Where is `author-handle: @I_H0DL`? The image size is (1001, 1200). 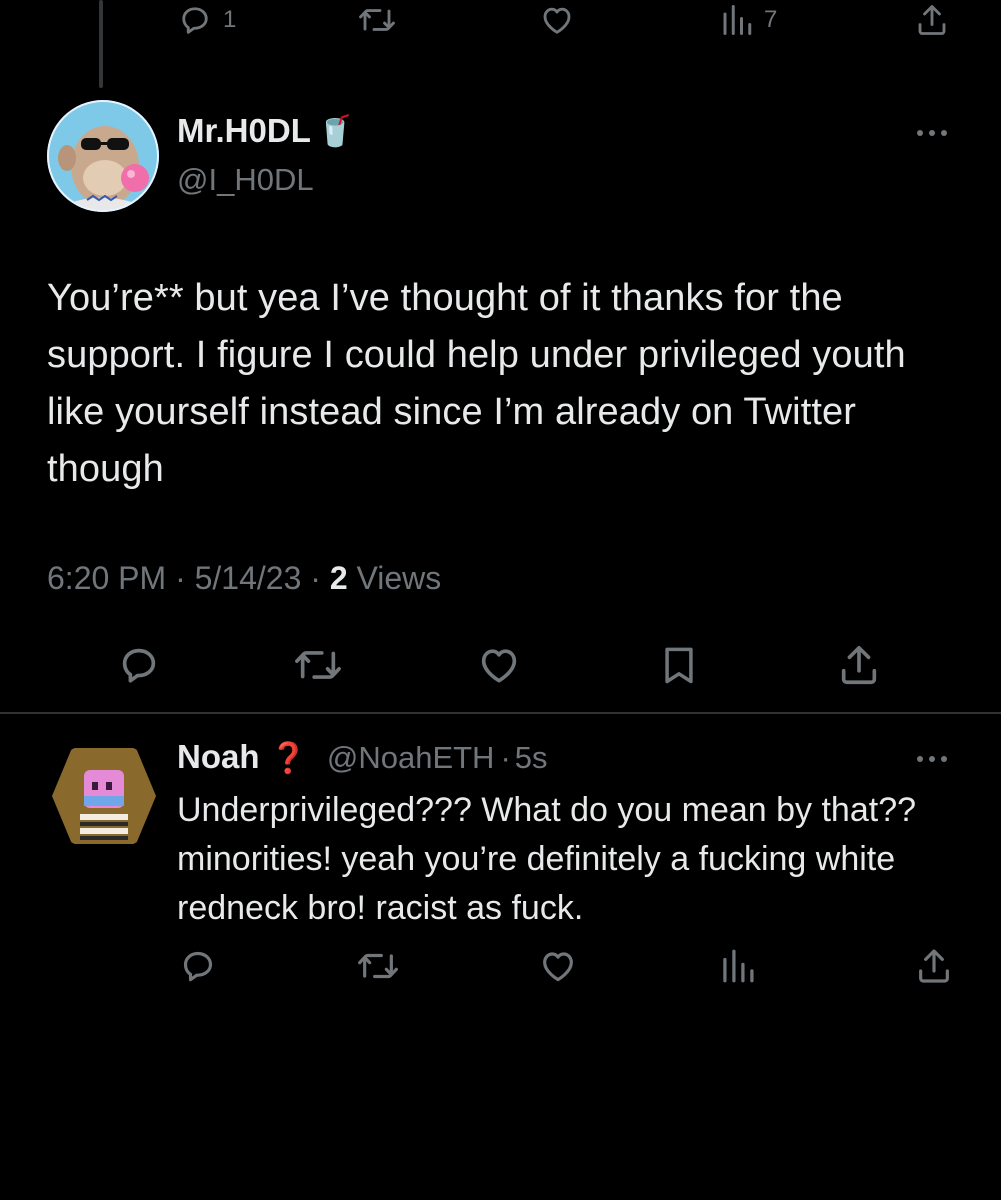
author-handle: @I_H0DL is located at coordinates (245, 180).